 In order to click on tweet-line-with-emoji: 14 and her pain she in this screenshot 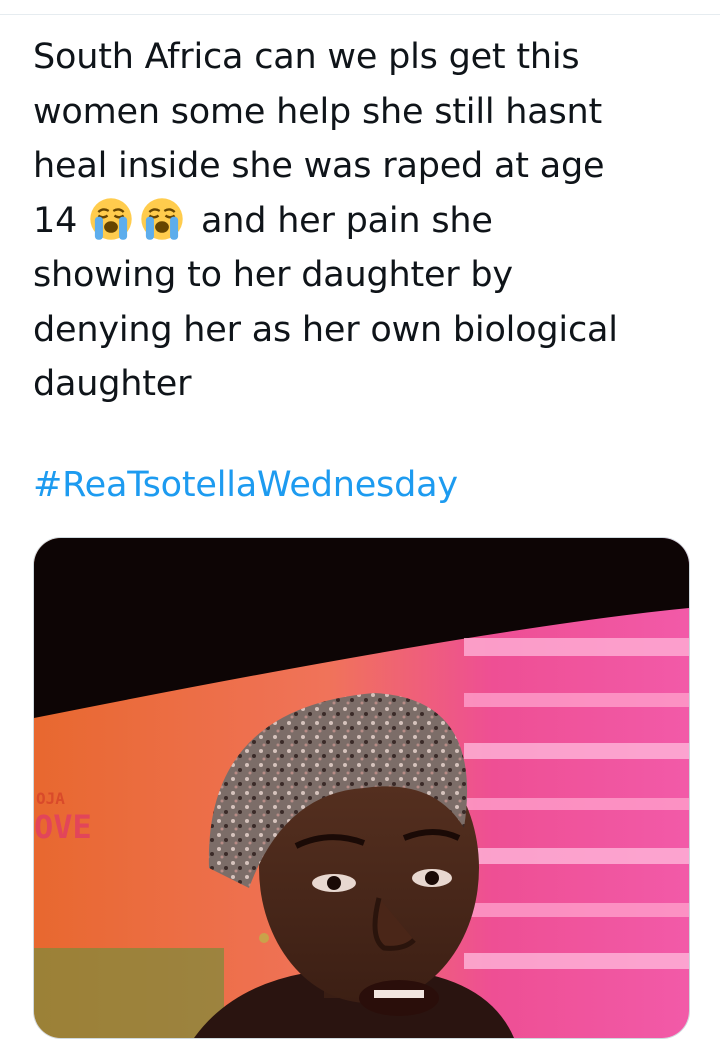, I will do `click(363, 221)`.